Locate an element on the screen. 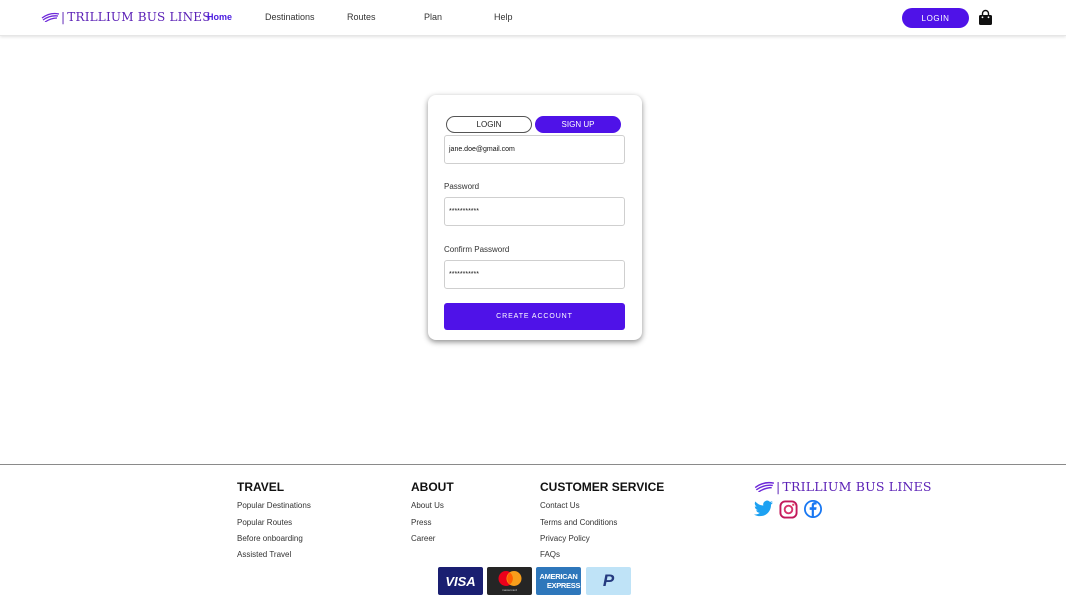 The height and width of the screenshot is (604, 1066). password-field: *********** is located at coordinates (534, 211).